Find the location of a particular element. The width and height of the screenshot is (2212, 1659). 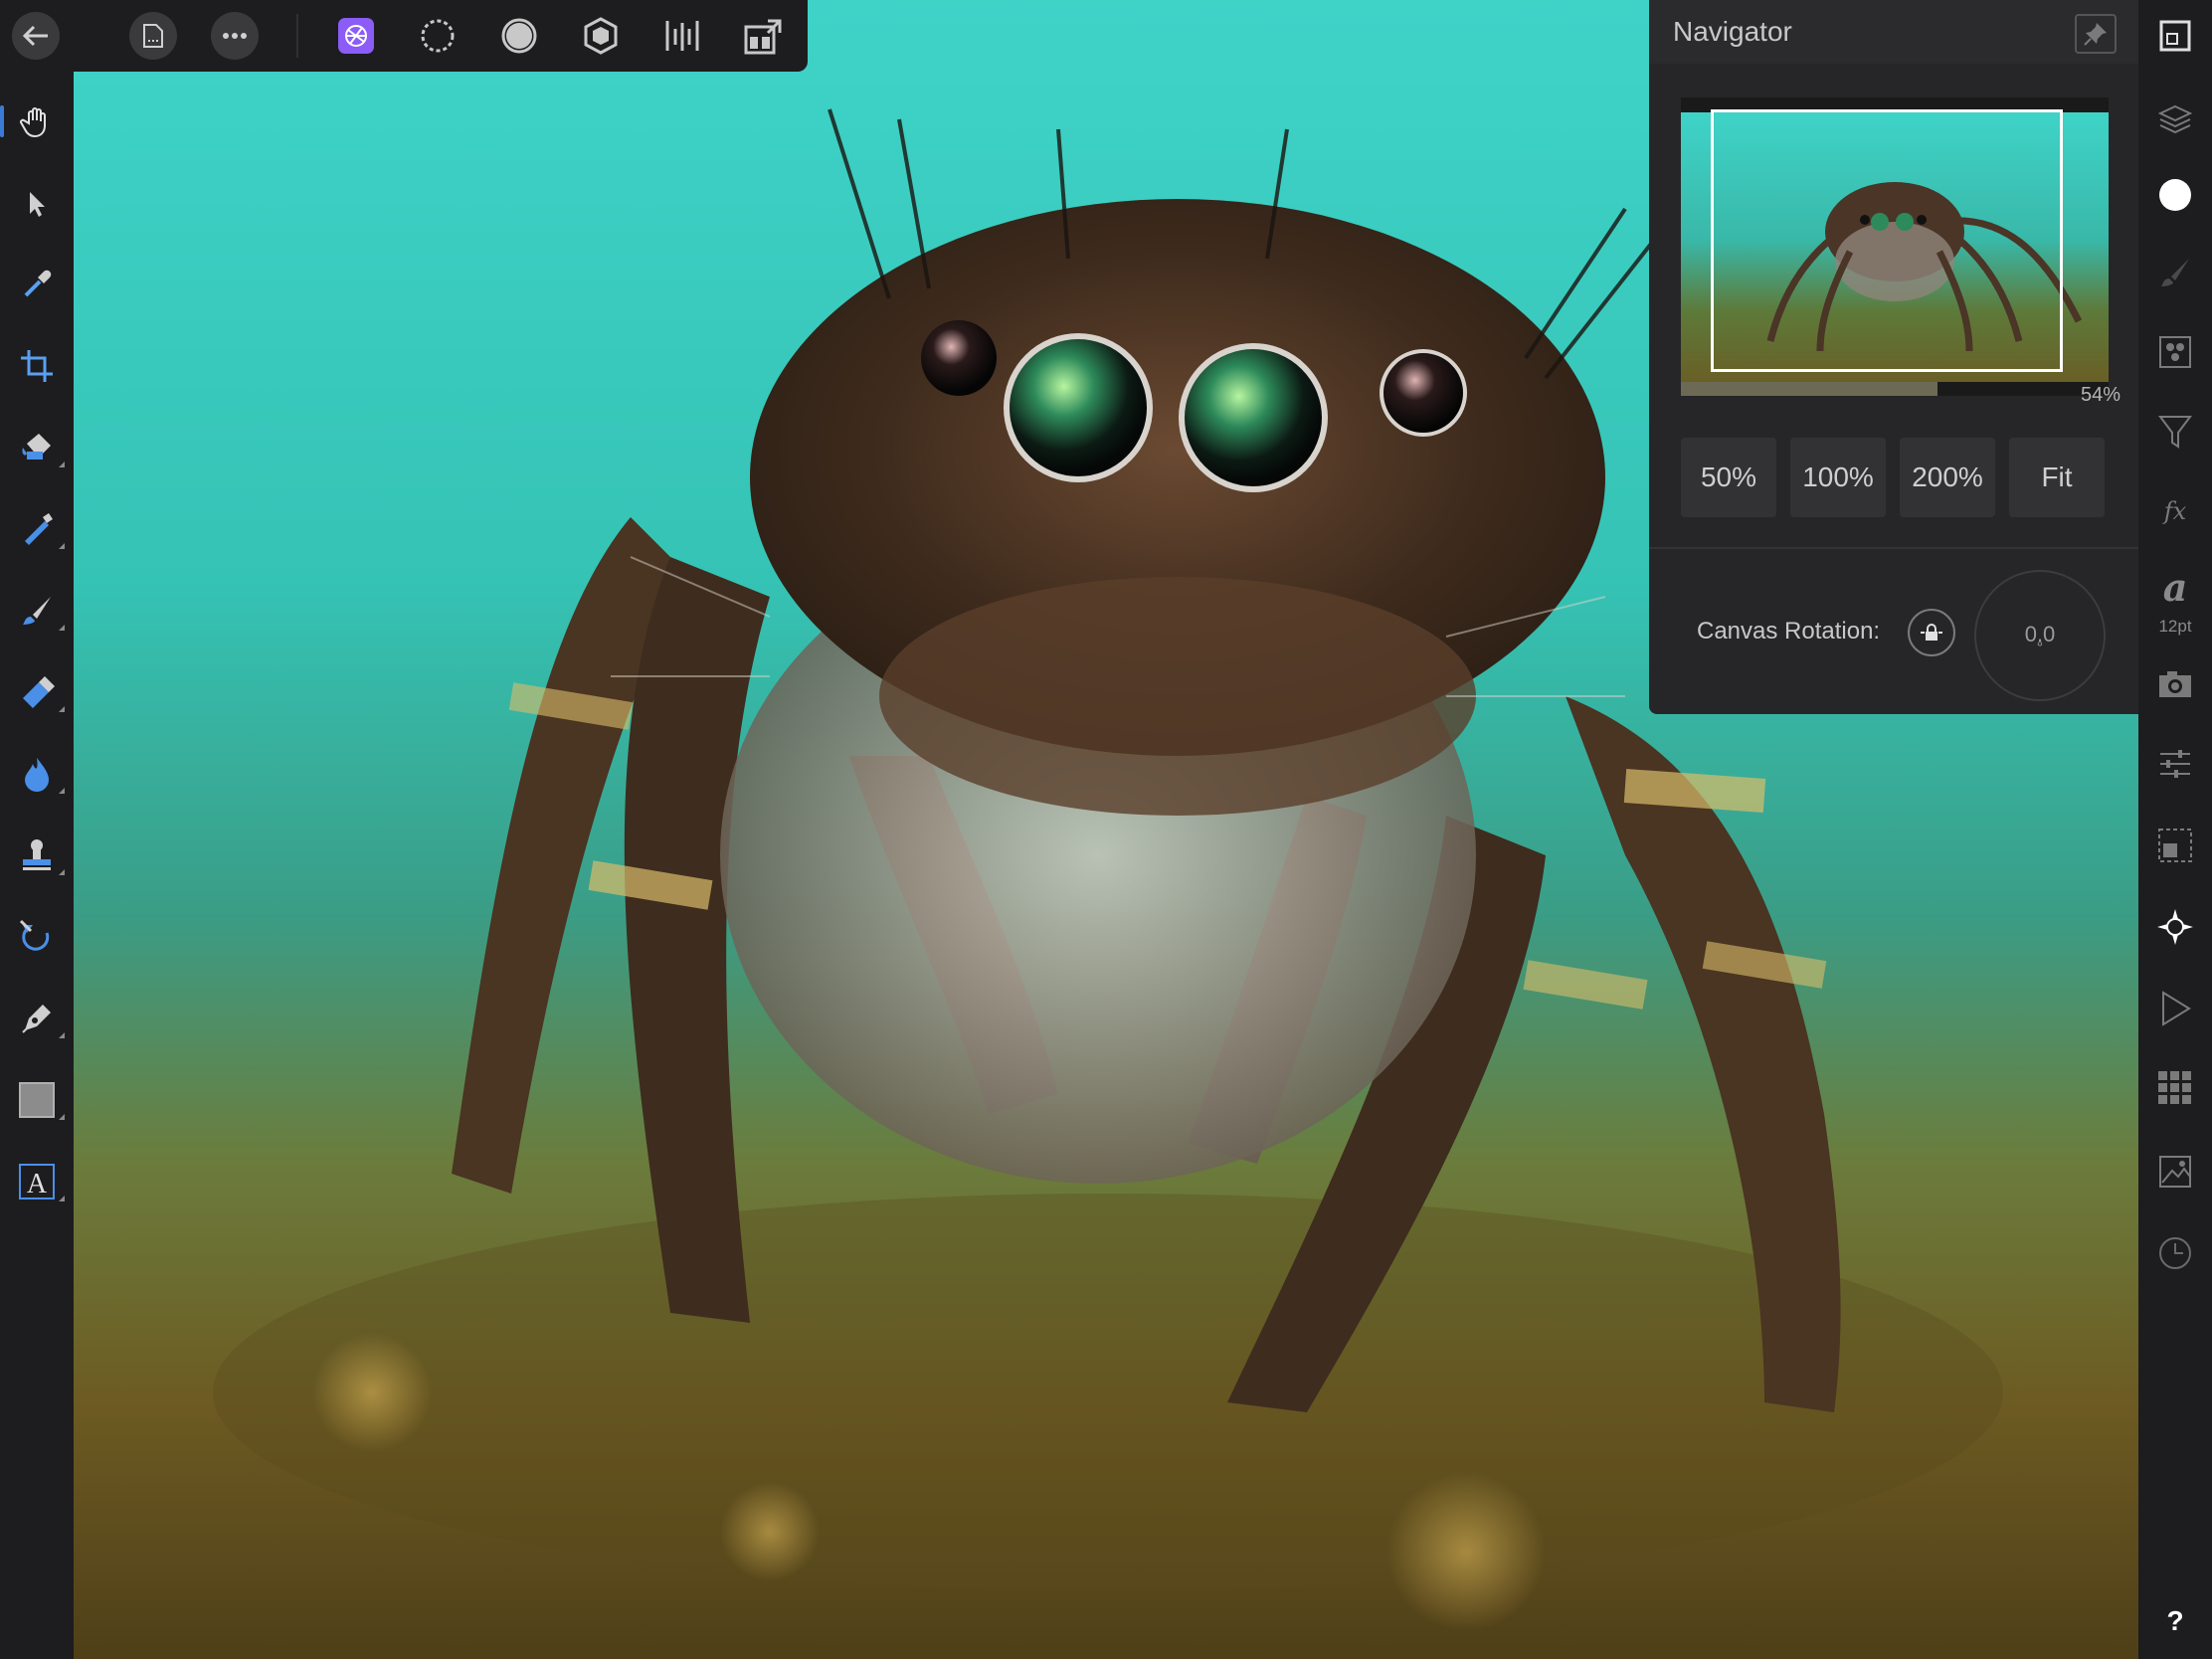

hand-tool is located at coordinates (30, 121).